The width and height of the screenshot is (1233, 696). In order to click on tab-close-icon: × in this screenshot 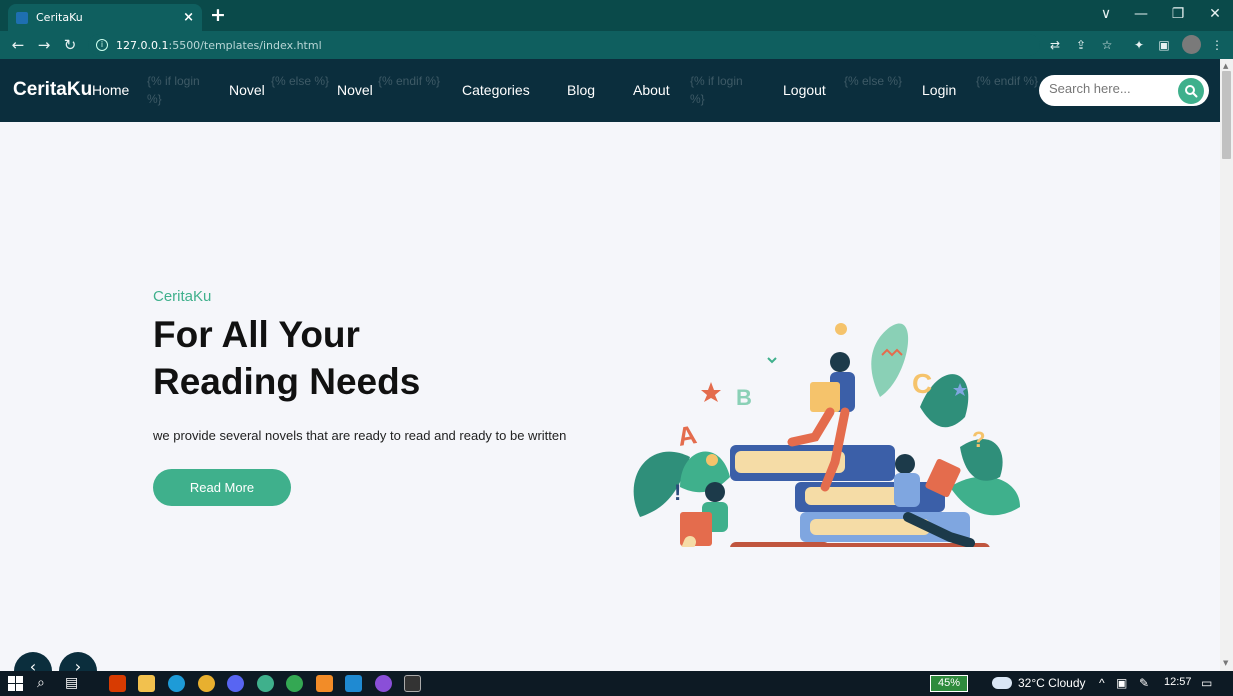, I will do `click(188, 17)`.